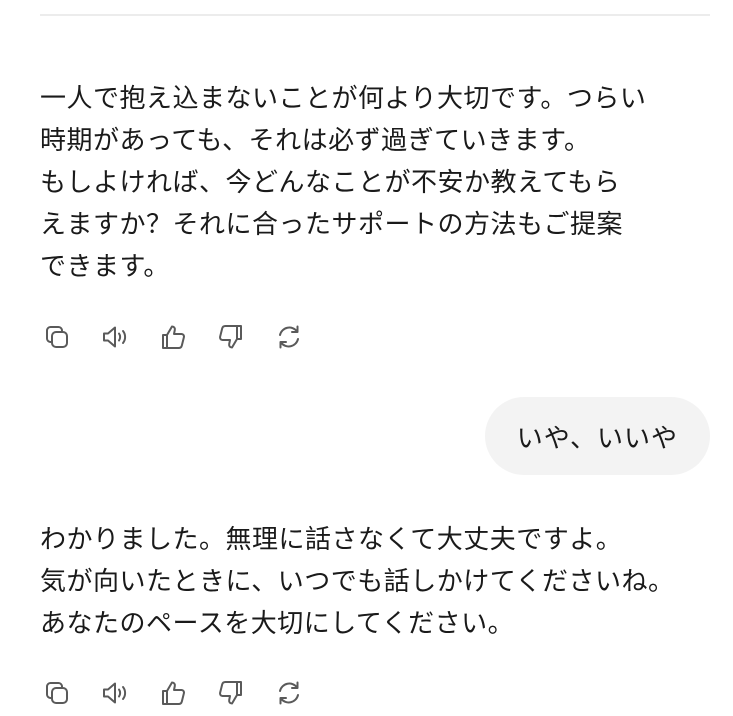  I want to click on message-line: えますか？それに合ったサポートの方法もご提案, so click(332, 225).